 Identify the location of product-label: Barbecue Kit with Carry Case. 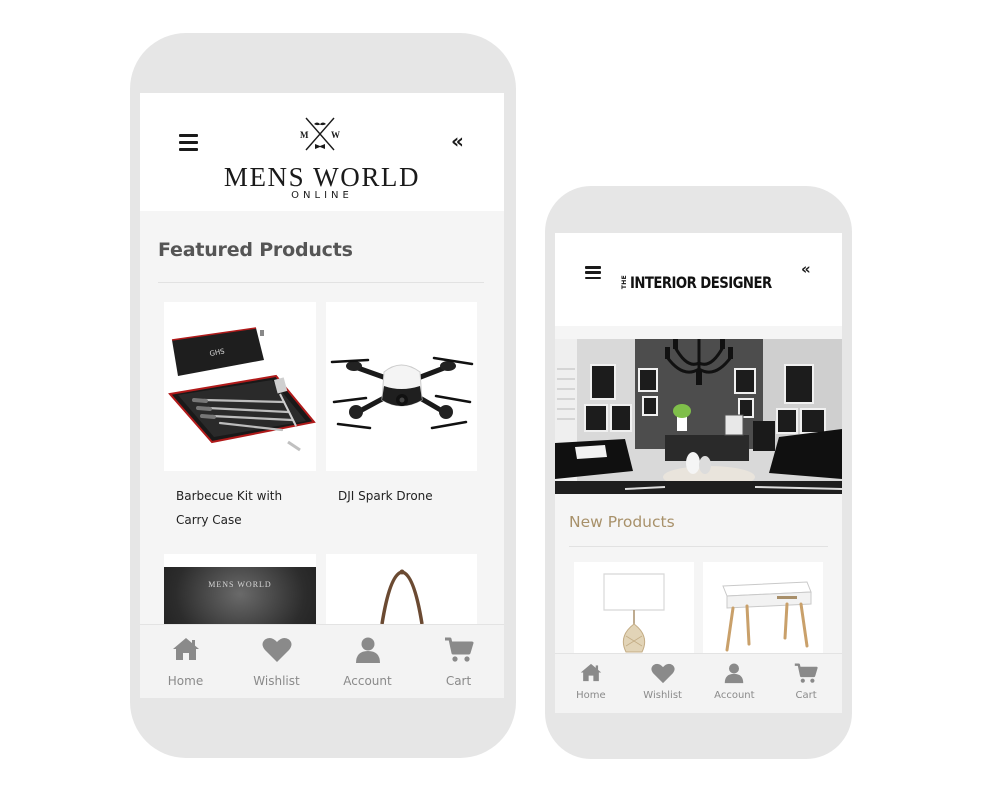
(229, 508).